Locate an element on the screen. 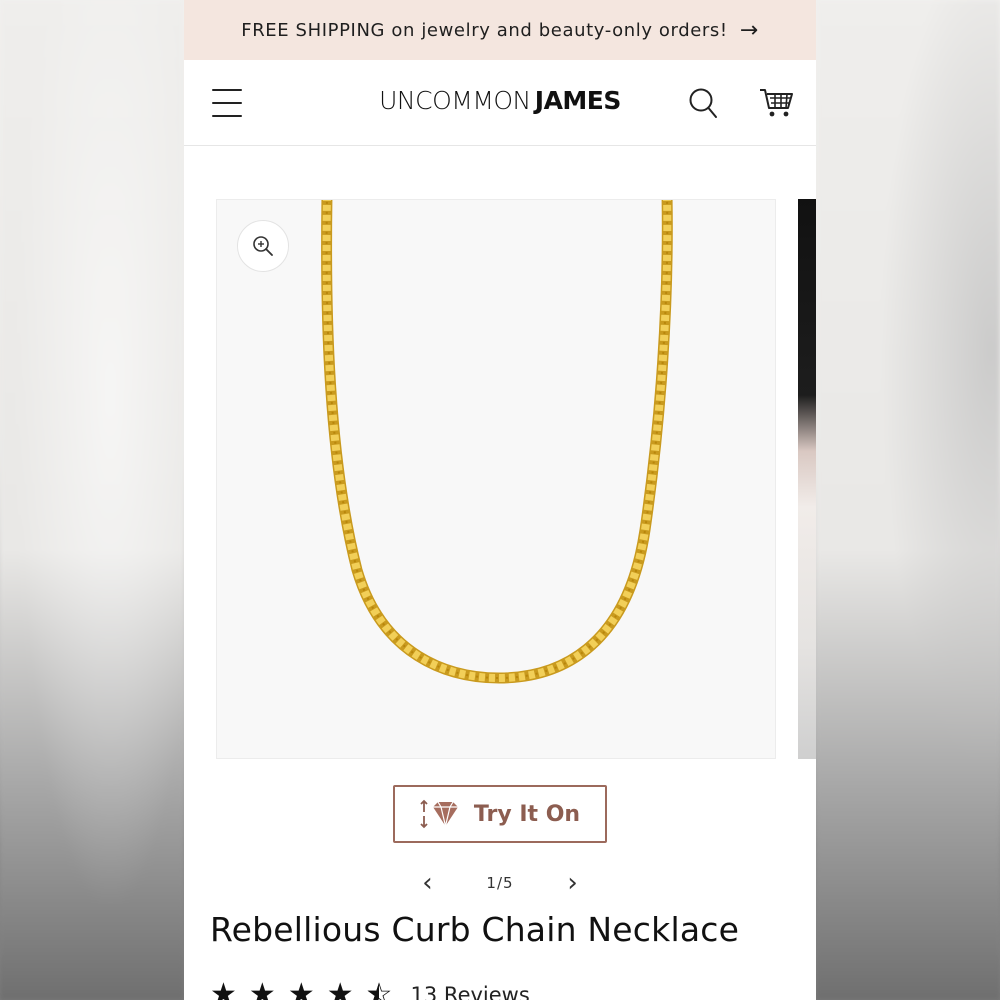  rating-stars: ★ ★ ★ ★ ☆★ is located at coordinates (301, 990).